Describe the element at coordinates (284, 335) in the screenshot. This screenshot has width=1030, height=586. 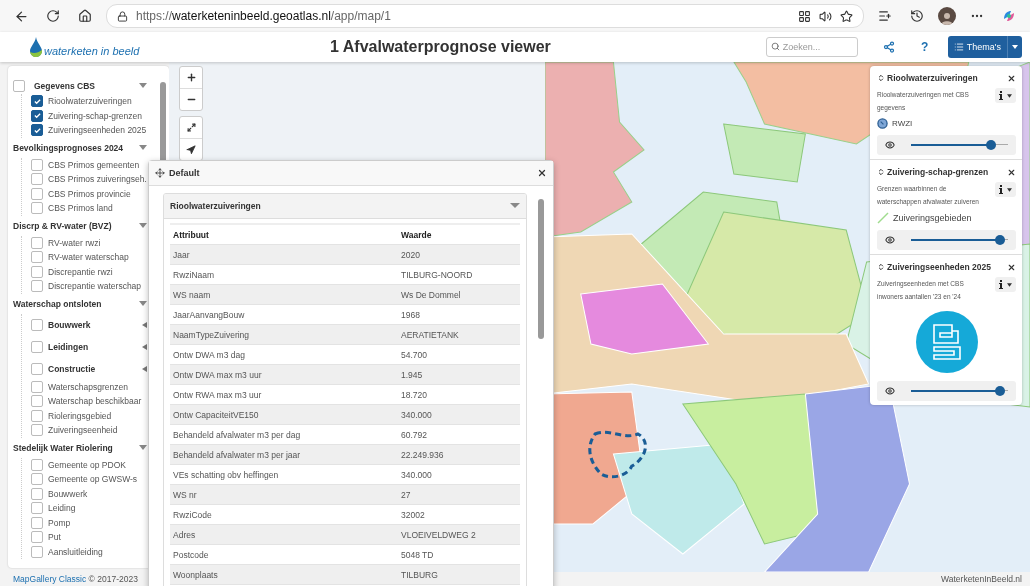
I see `table-cell: NaamTypeZuivering` at that location.